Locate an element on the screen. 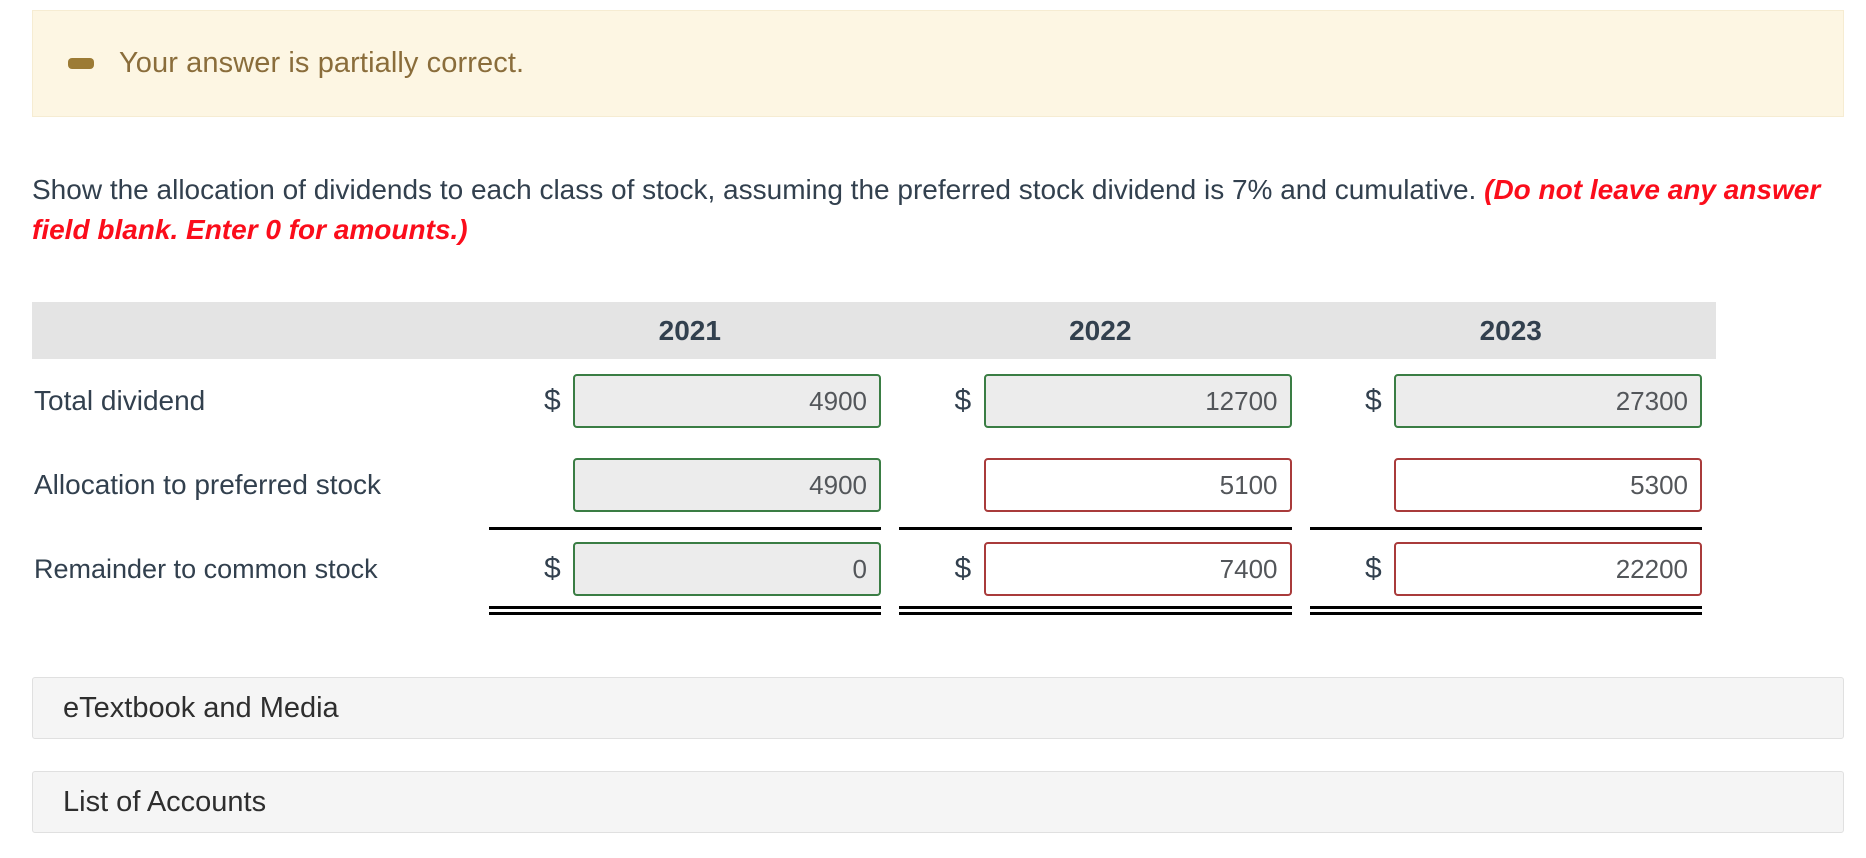 The image size is (1866, 858). input-total-dividend-2021 is located at coordinates (727, 401).